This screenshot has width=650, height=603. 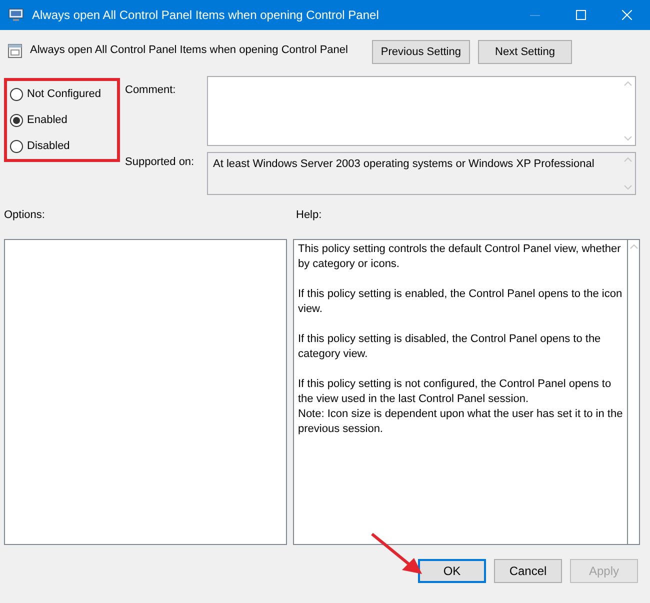 What do you see at coordinates (25, 215) in the screenshot?
I see `options-label: Options:` at bounding box center [25, 215].